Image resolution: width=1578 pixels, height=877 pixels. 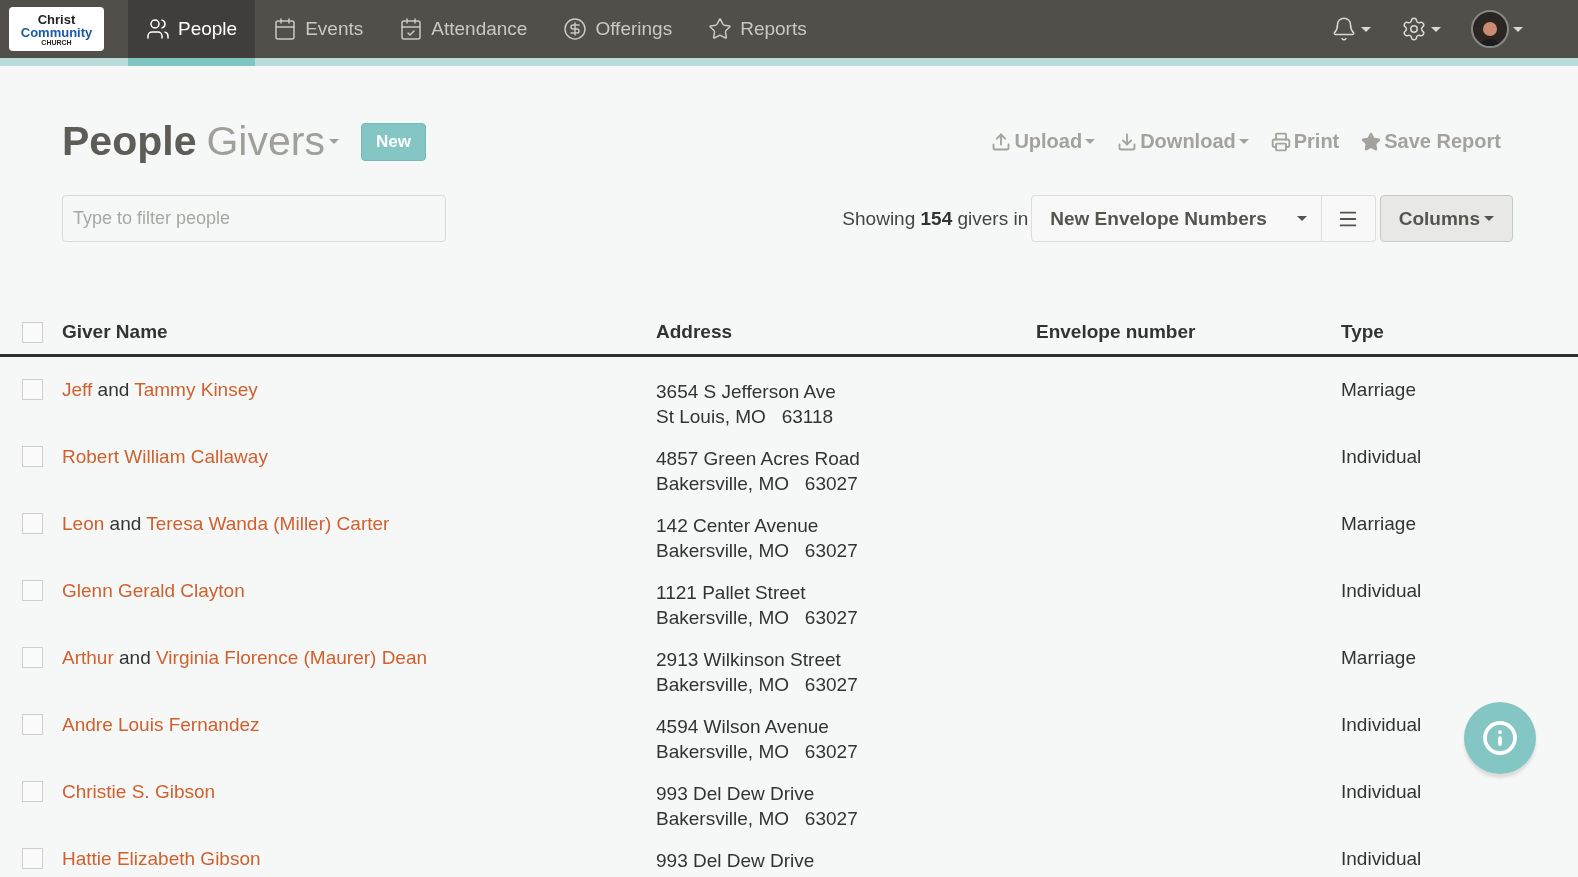 I want to click on person-link: Christie S. Gibson, so click(x=139, y=791).